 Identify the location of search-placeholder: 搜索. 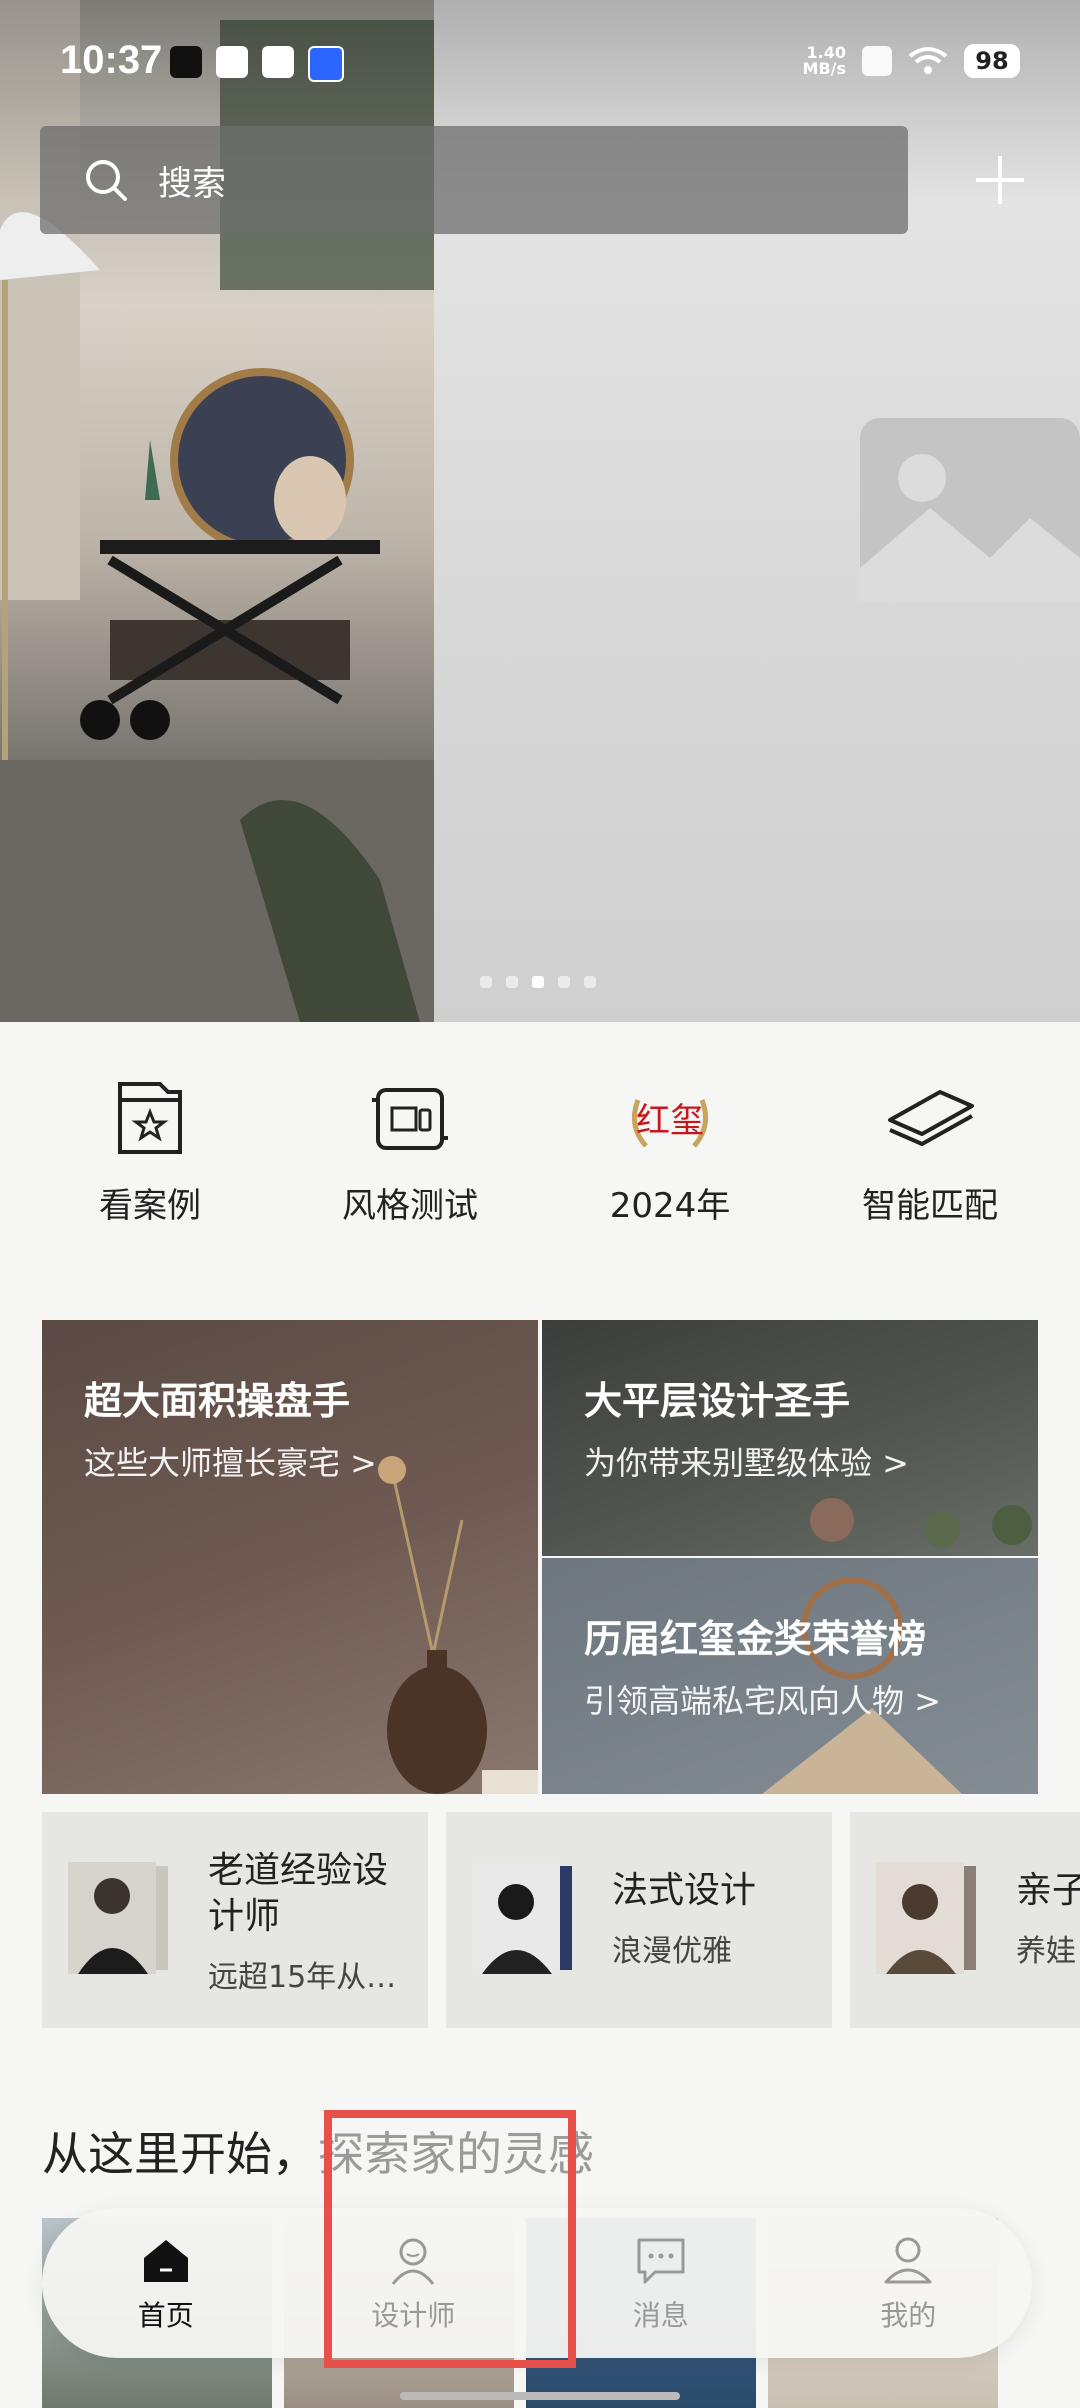
(192, 183).